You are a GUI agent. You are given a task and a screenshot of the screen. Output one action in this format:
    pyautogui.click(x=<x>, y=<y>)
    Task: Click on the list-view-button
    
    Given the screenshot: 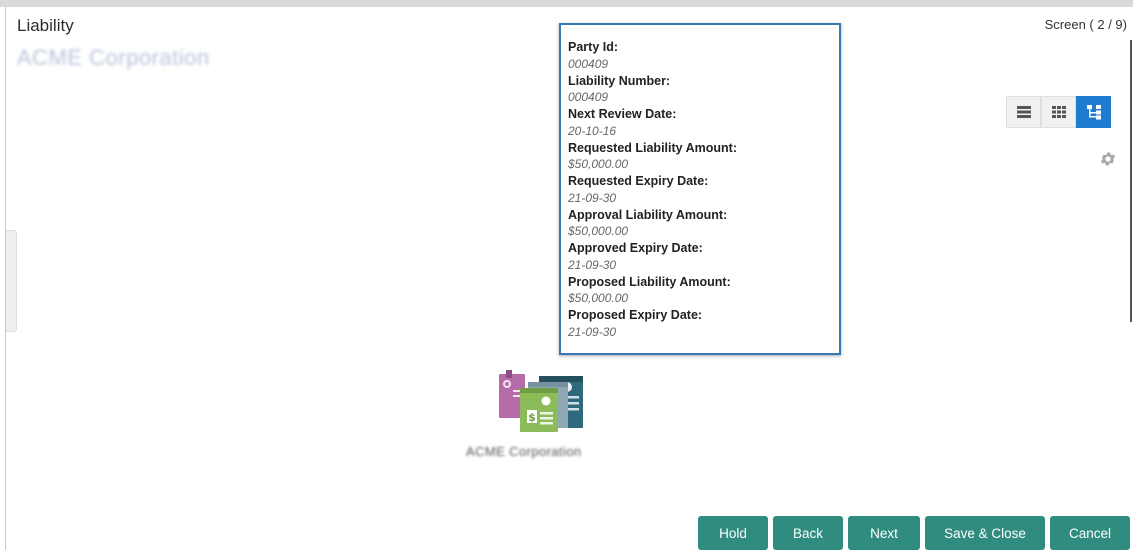 What is the action you would take?
    pyautogui.click(x=1023, y=112)
    